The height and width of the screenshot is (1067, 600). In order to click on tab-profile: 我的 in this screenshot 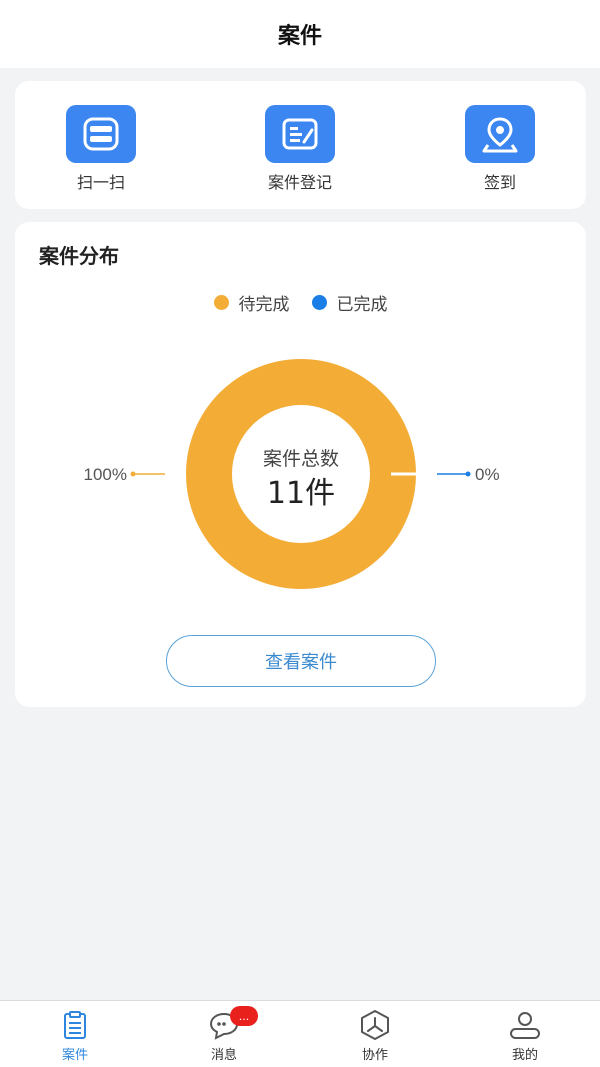, I will do `click(525, 1036)`.